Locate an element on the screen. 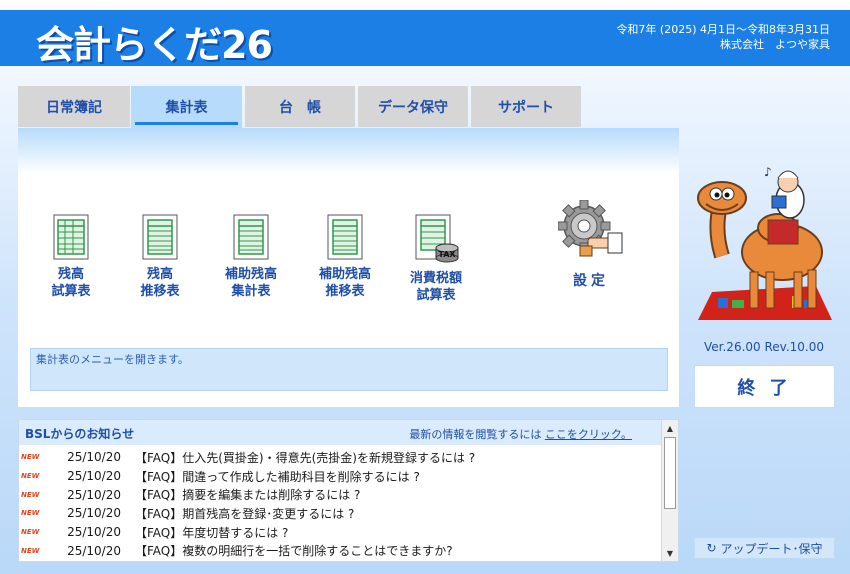  exit-button: 終 了 is located at coordinates (764, 386).